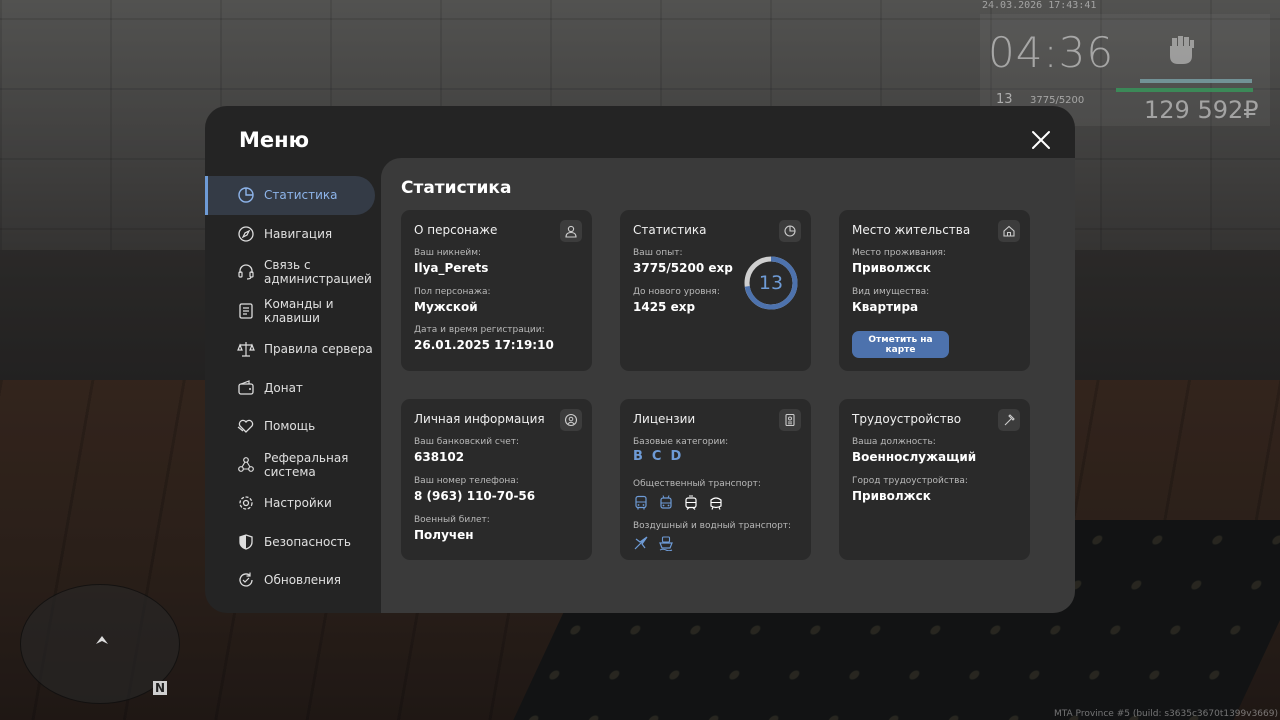 Image resolution: width=1280 pixels, height=720 pixels. I want to click on minimap: N, so click(100, 644).